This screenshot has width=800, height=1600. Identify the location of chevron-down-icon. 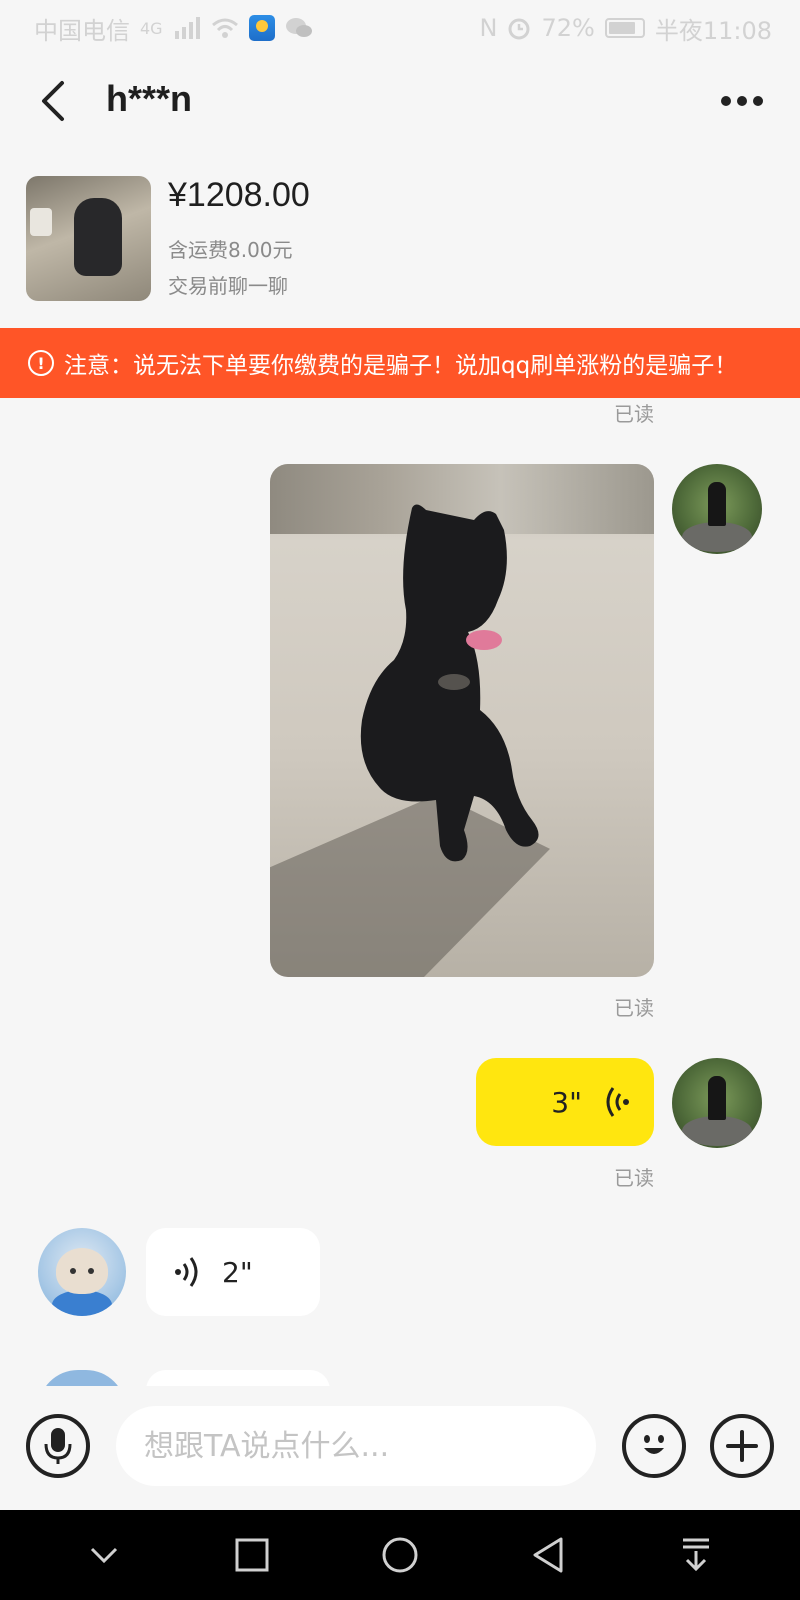
(104, 1555).